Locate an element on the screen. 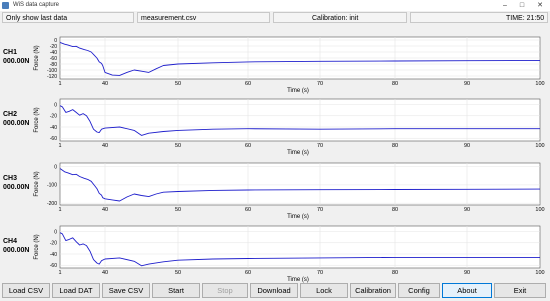 The image size is (550, 301). about-button: About is located at coordinates (467, 290).